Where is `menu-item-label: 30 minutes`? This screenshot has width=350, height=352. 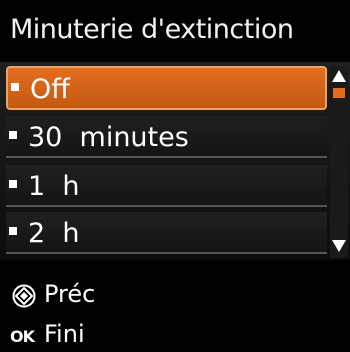
menu-item-label: 30 minutes is located at coordinates (108, 137).